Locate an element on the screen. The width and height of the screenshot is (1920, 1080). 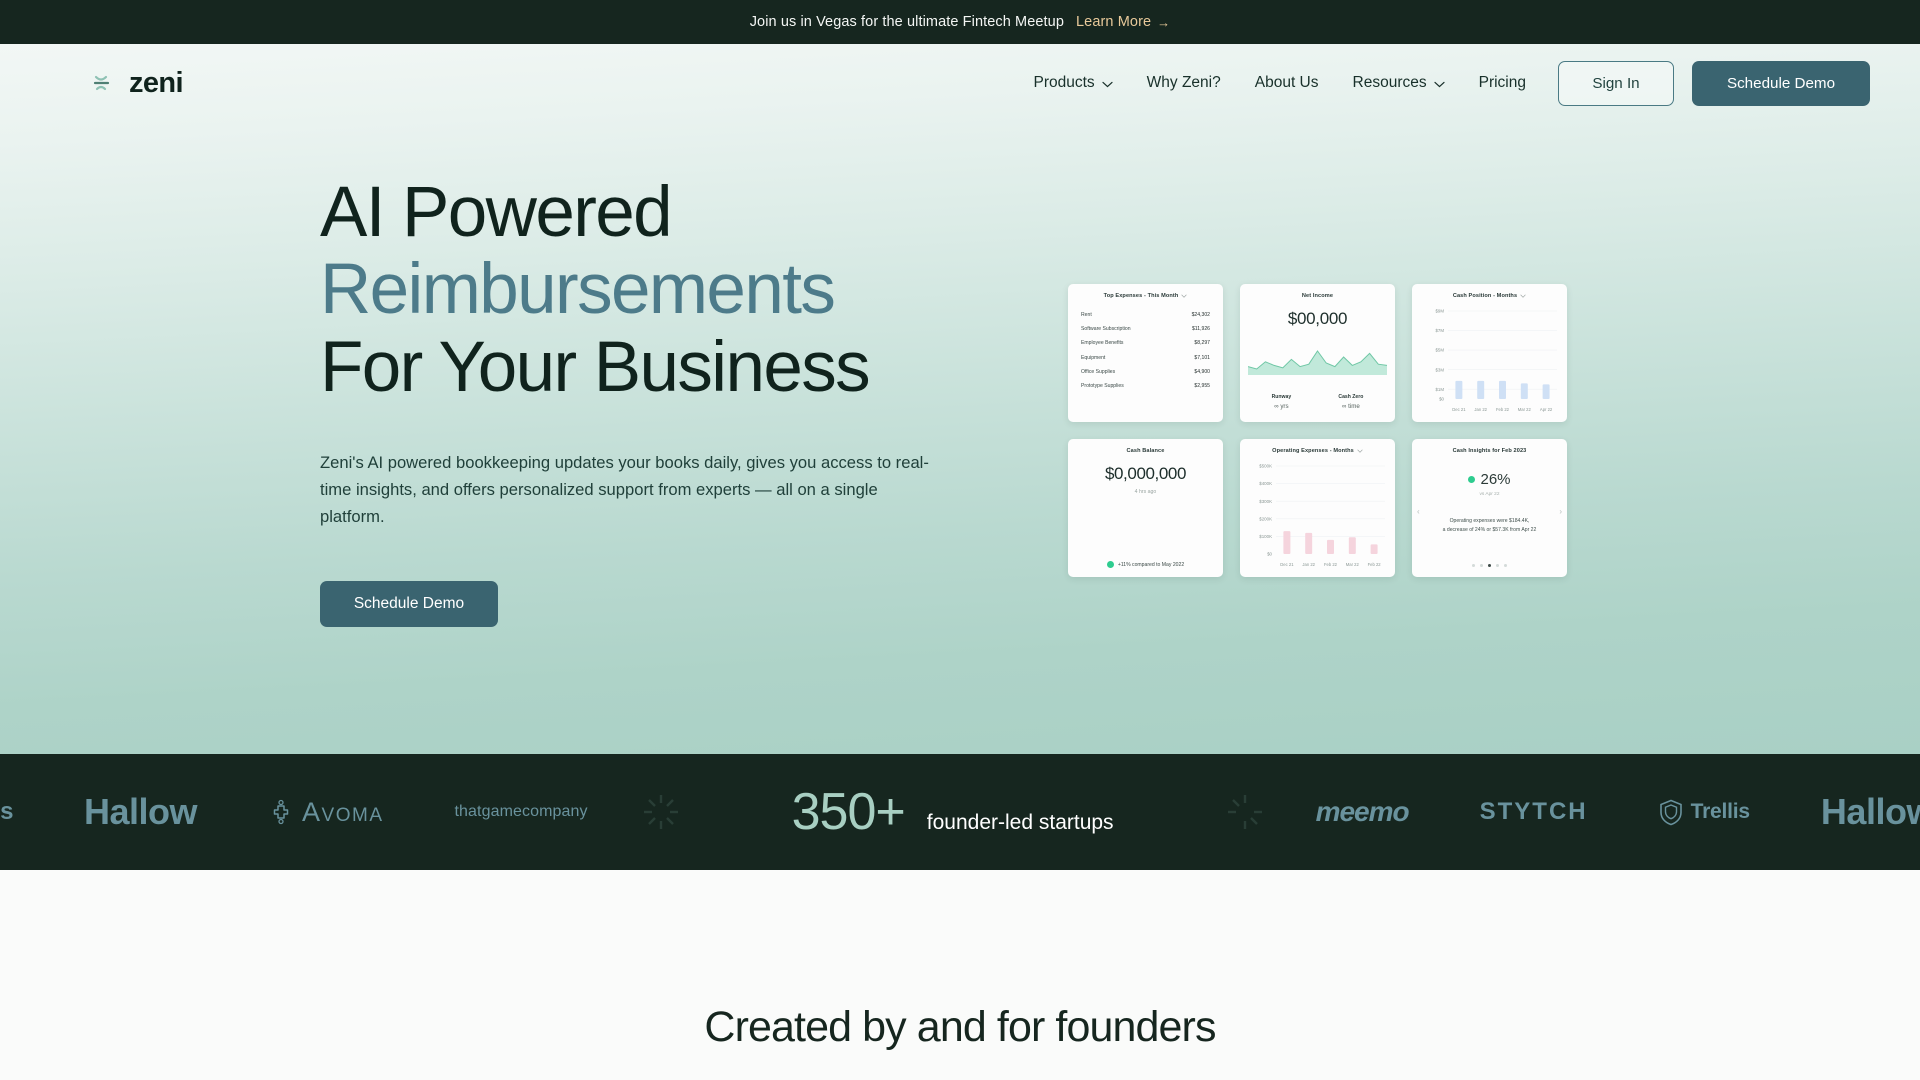
expense-label: Equipment is located at coordinates (1093, 357).